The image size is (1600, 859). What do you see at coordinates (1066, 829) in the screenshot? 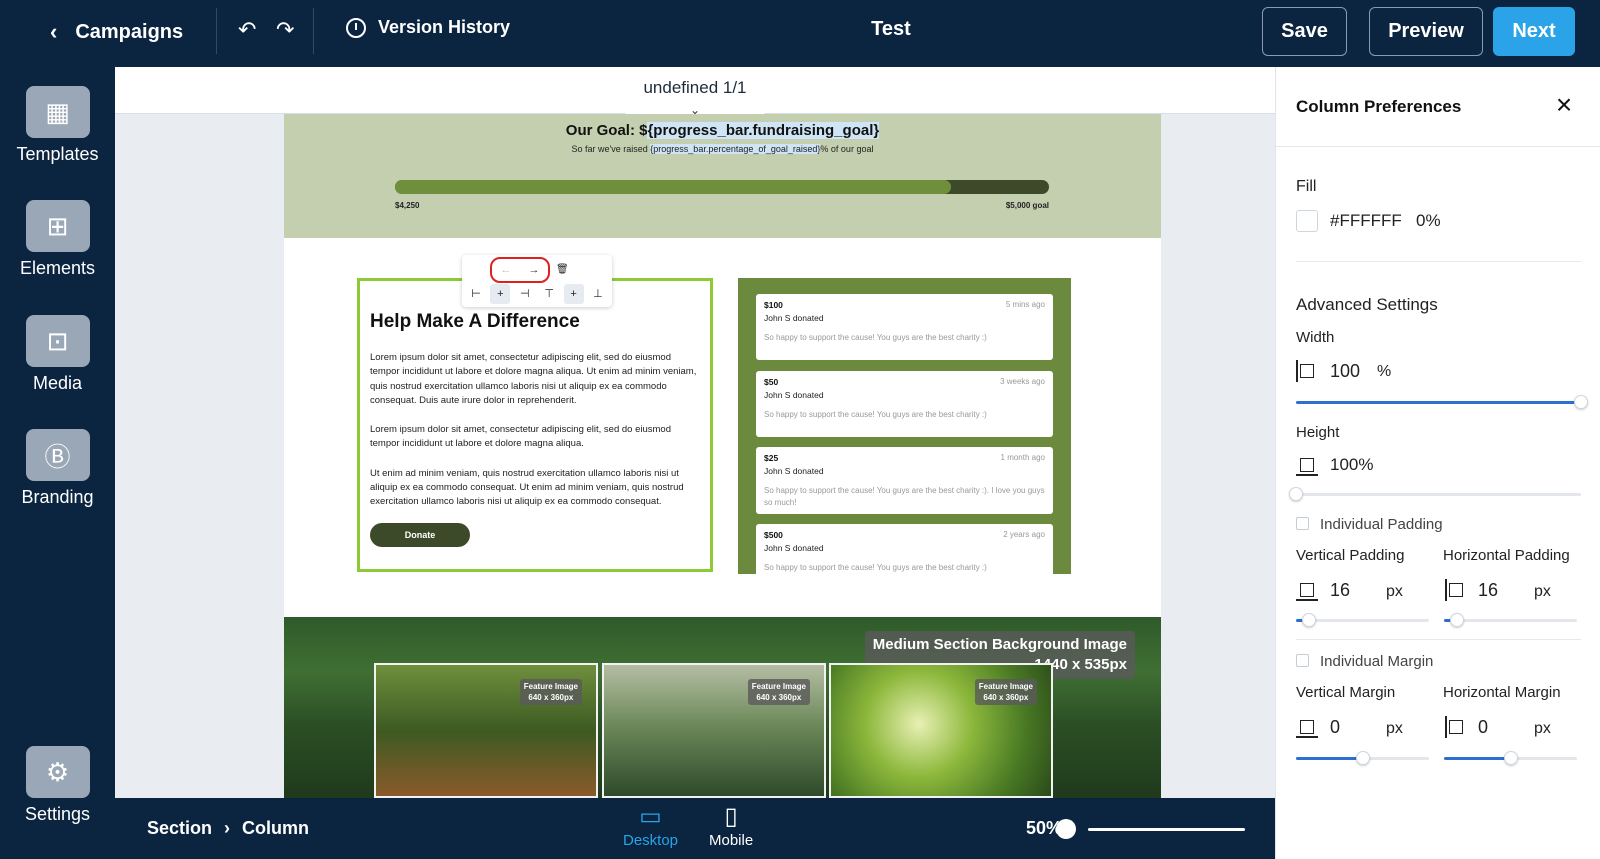
I see `zoom-slider-handle` at bounding box center [1066, 829].